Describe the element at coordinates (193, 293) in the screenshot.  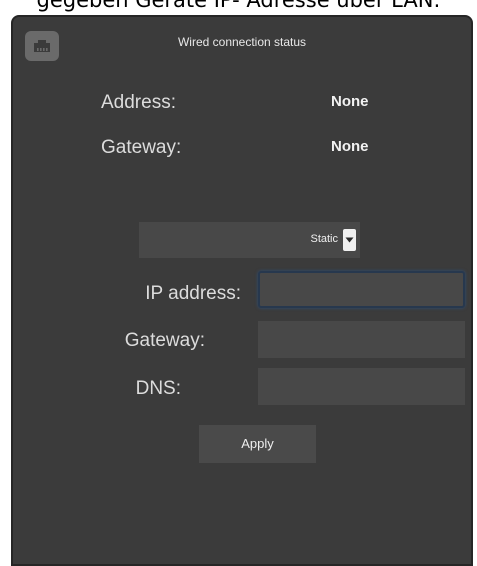
I see `ip-address-label: IP address:` at that location.